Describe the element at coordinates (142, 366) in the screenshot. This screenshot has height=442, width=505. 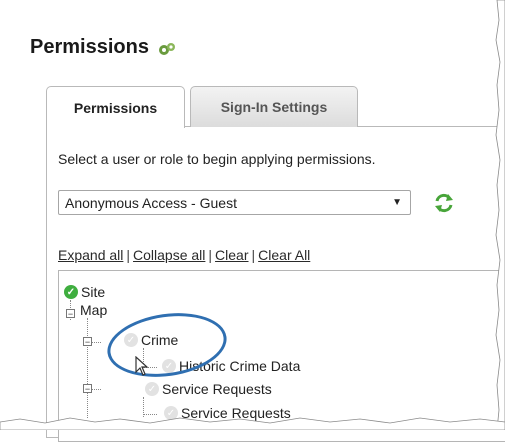
I see `mouse-cursor-icon` at that location.